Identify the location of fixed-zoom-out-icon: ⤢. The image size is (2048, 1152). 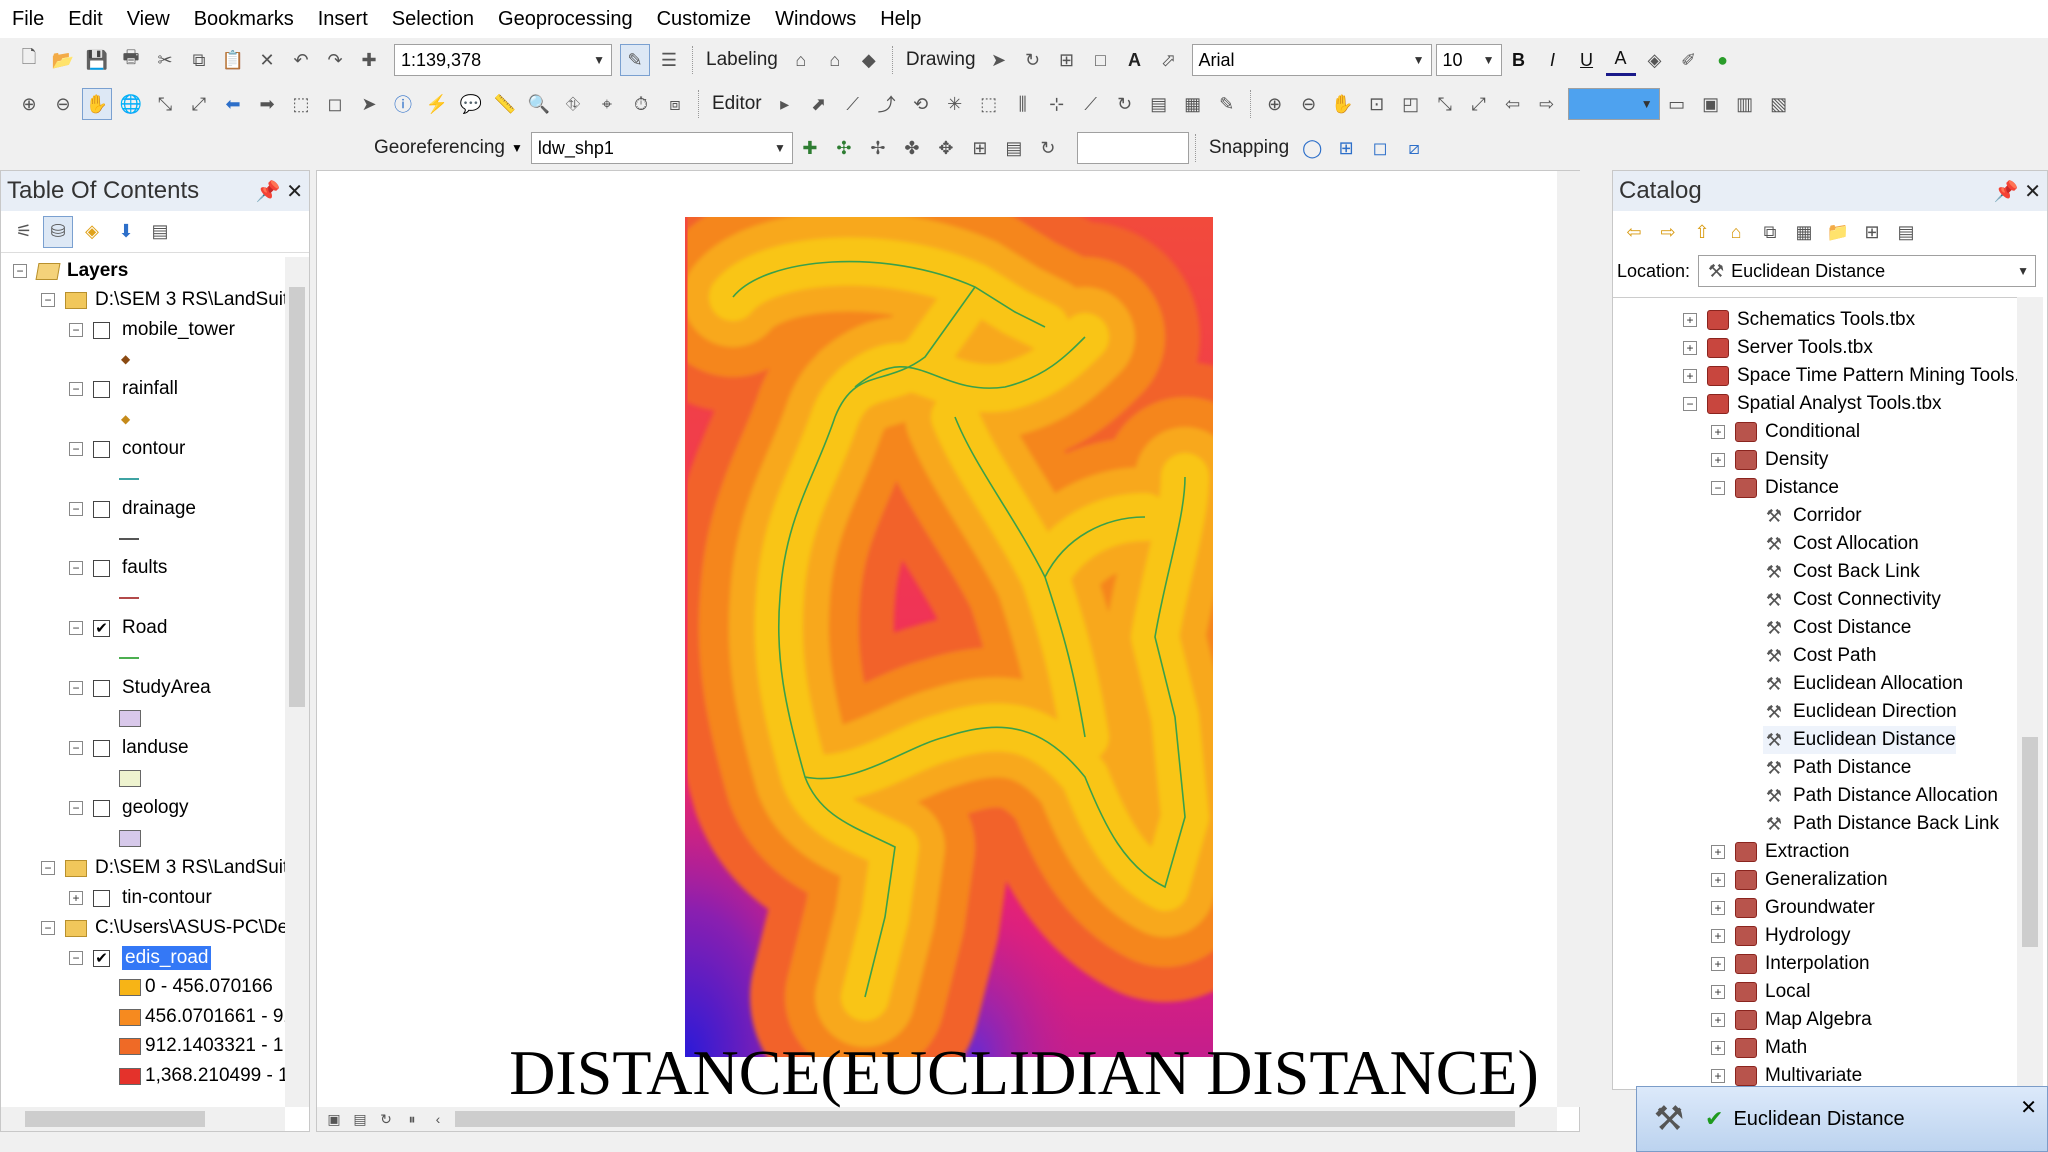
(1479, 104).